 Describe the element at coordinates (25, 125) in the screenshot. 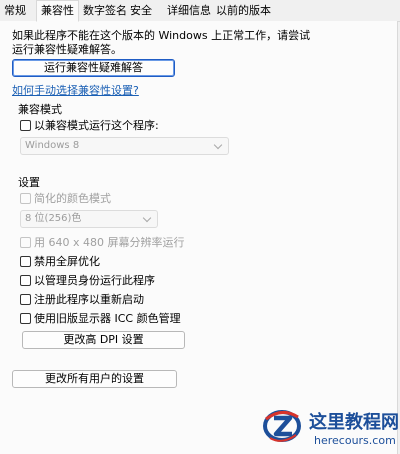

I see `compat-mode-checkbox` at that location.